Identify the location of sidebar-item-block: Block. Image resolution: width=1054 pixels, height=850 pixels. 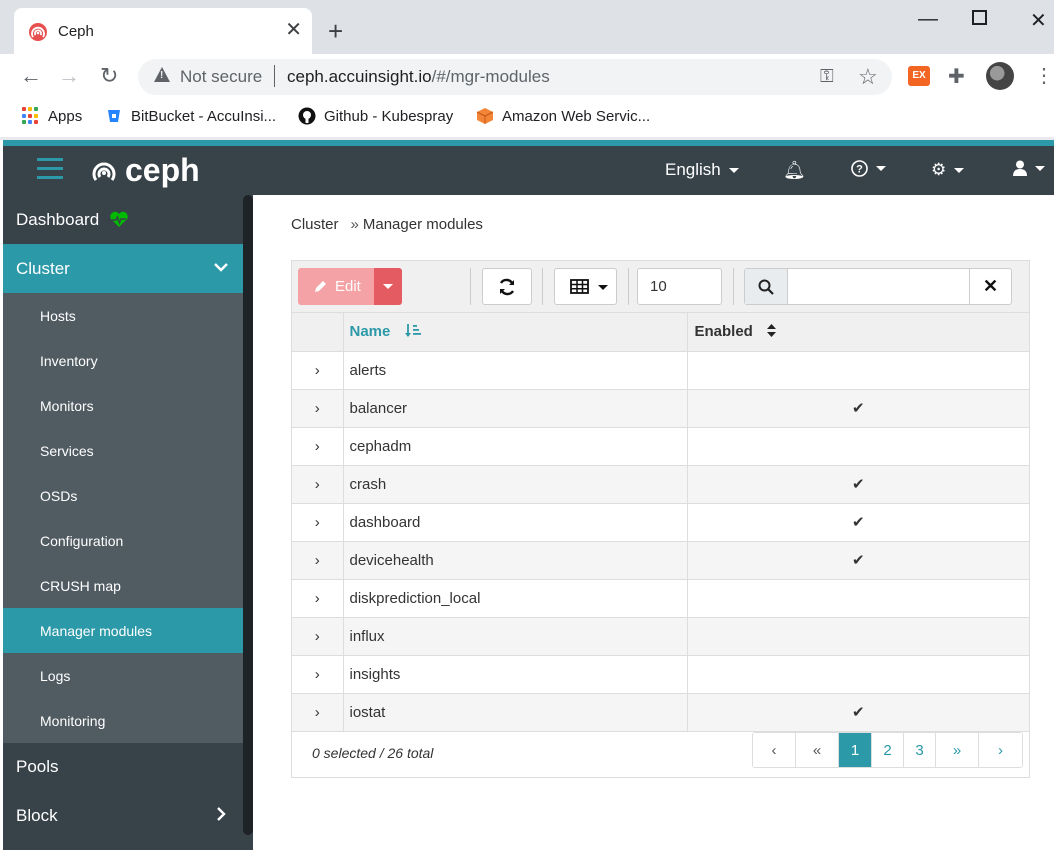
(123, 815).